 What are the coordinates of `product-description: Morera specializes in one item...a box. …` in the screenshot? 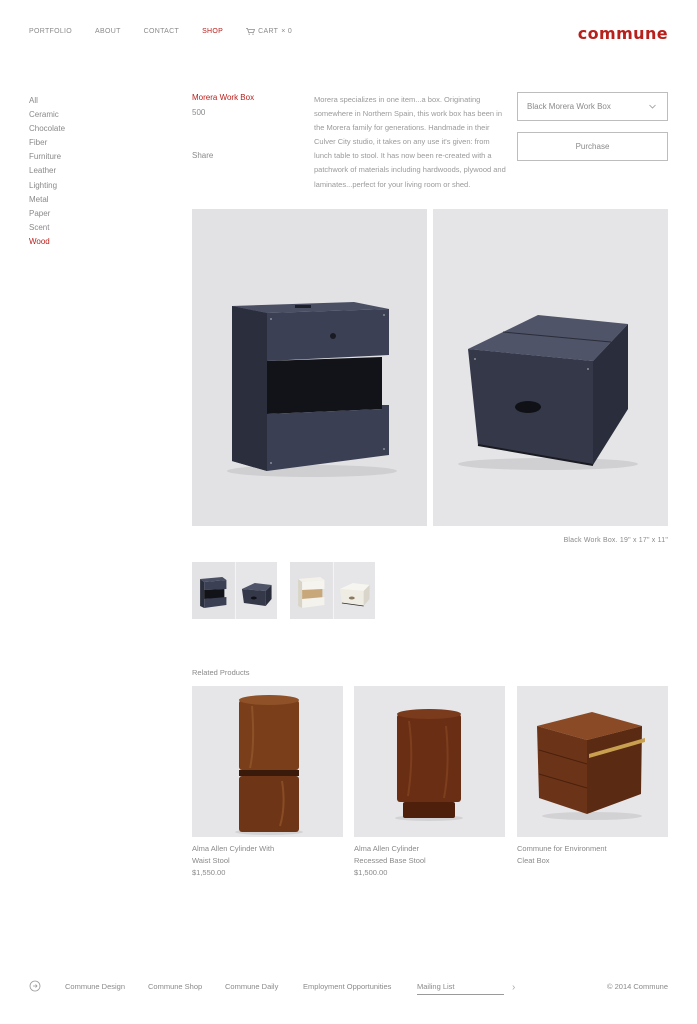 It's located at (410, 142).